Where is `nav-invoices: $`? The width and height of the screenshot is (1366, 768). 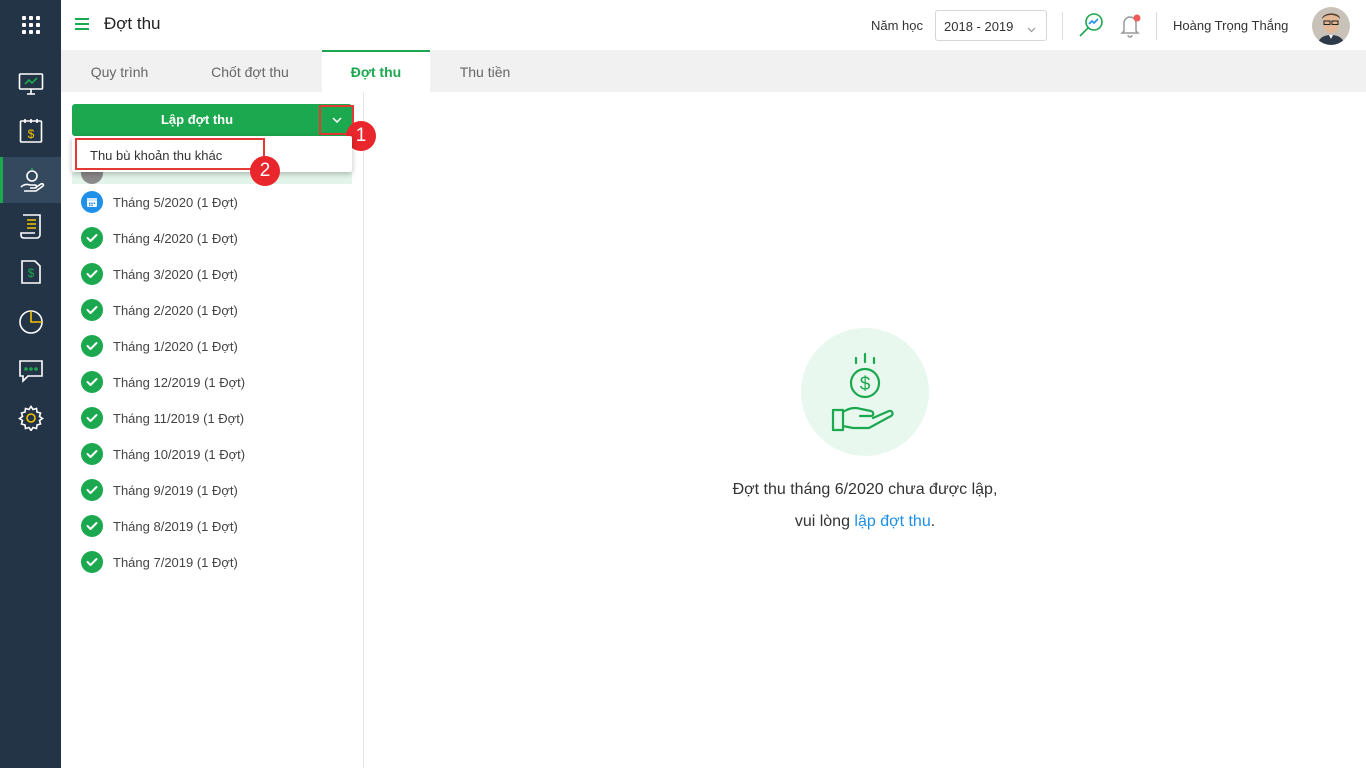
nav-invoices: $ is located at coordinates (30, 272).